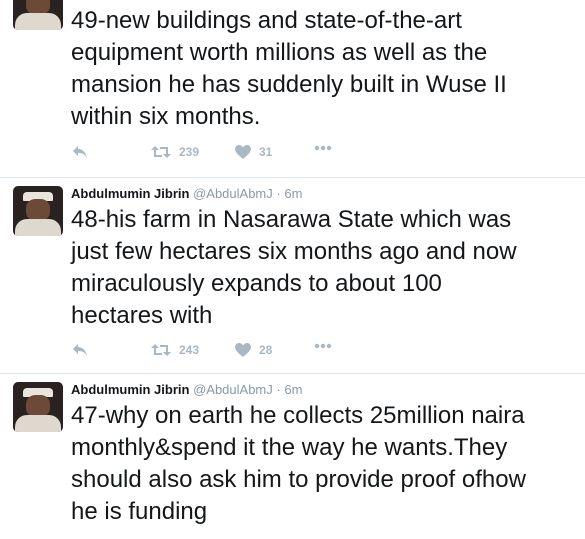  Describe the element at coordinates (189, 152) in the screenshot. I see `retweet-count: 239` at that location.